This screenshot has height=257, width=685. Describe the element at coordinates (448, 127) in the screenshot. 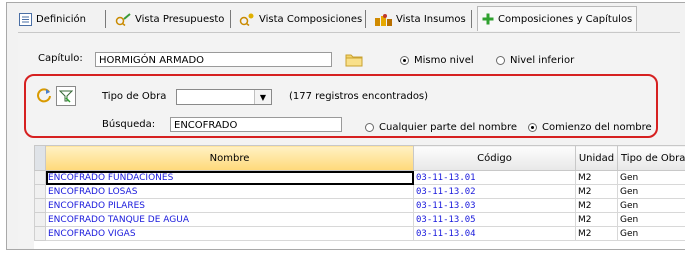

I see `radio-label: Cualquier parte del nombre` at that location.